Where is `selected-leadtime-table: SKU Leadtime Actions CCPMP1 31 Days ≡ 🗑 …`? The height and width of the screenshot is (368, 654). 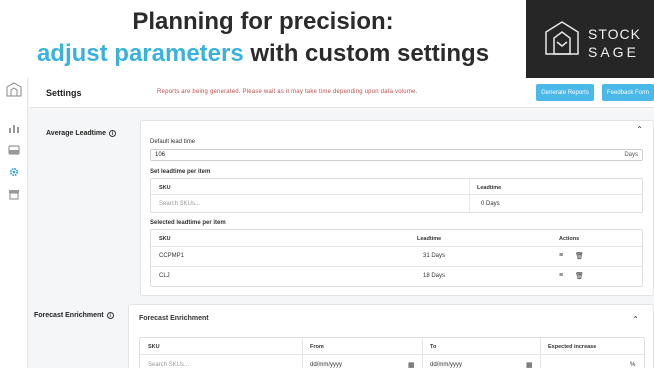 selected-leadtime-table: SKU Leadtime Actions CCPMP1 31 Days ≡ 🗑 … is located at coordinates (396, 258).